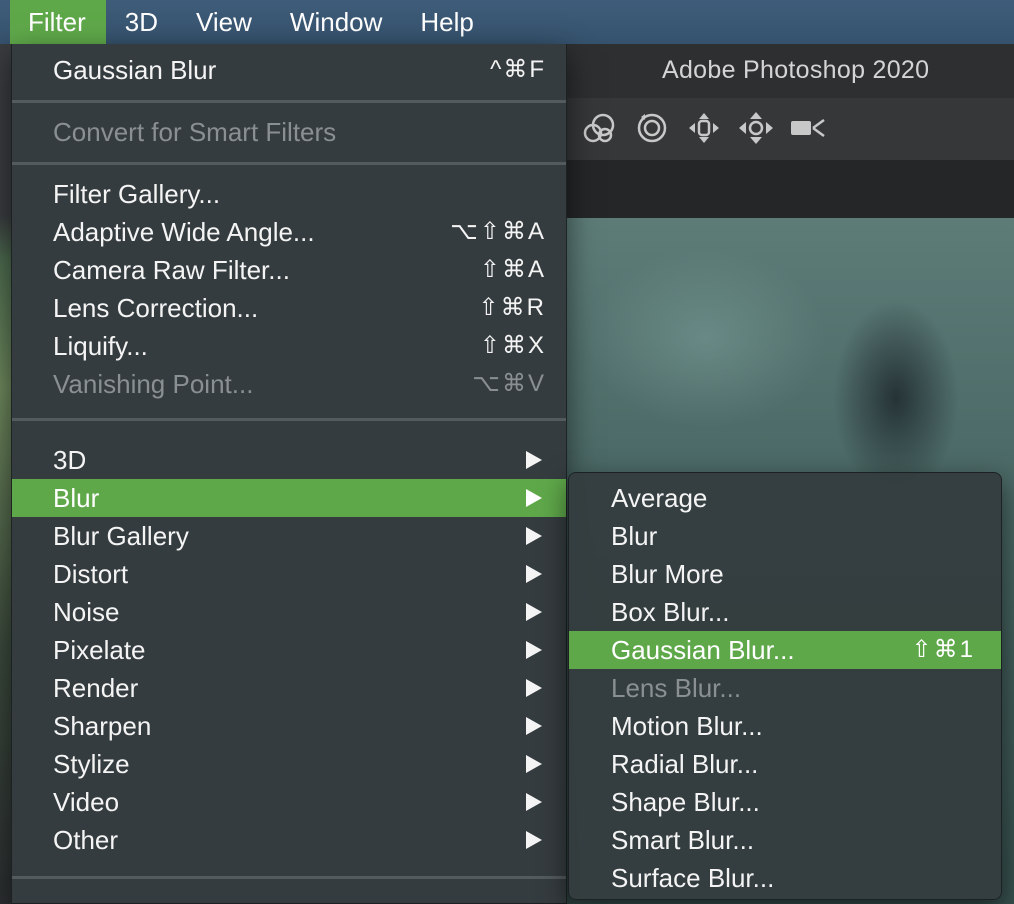 Image resolution: width=1014 pixels, height=904 pixels. What do you see at coordinates (289, 650) in the screenshot?
I see `menu-item-pixelate: Pixelate` at bounding box center [289, 650].